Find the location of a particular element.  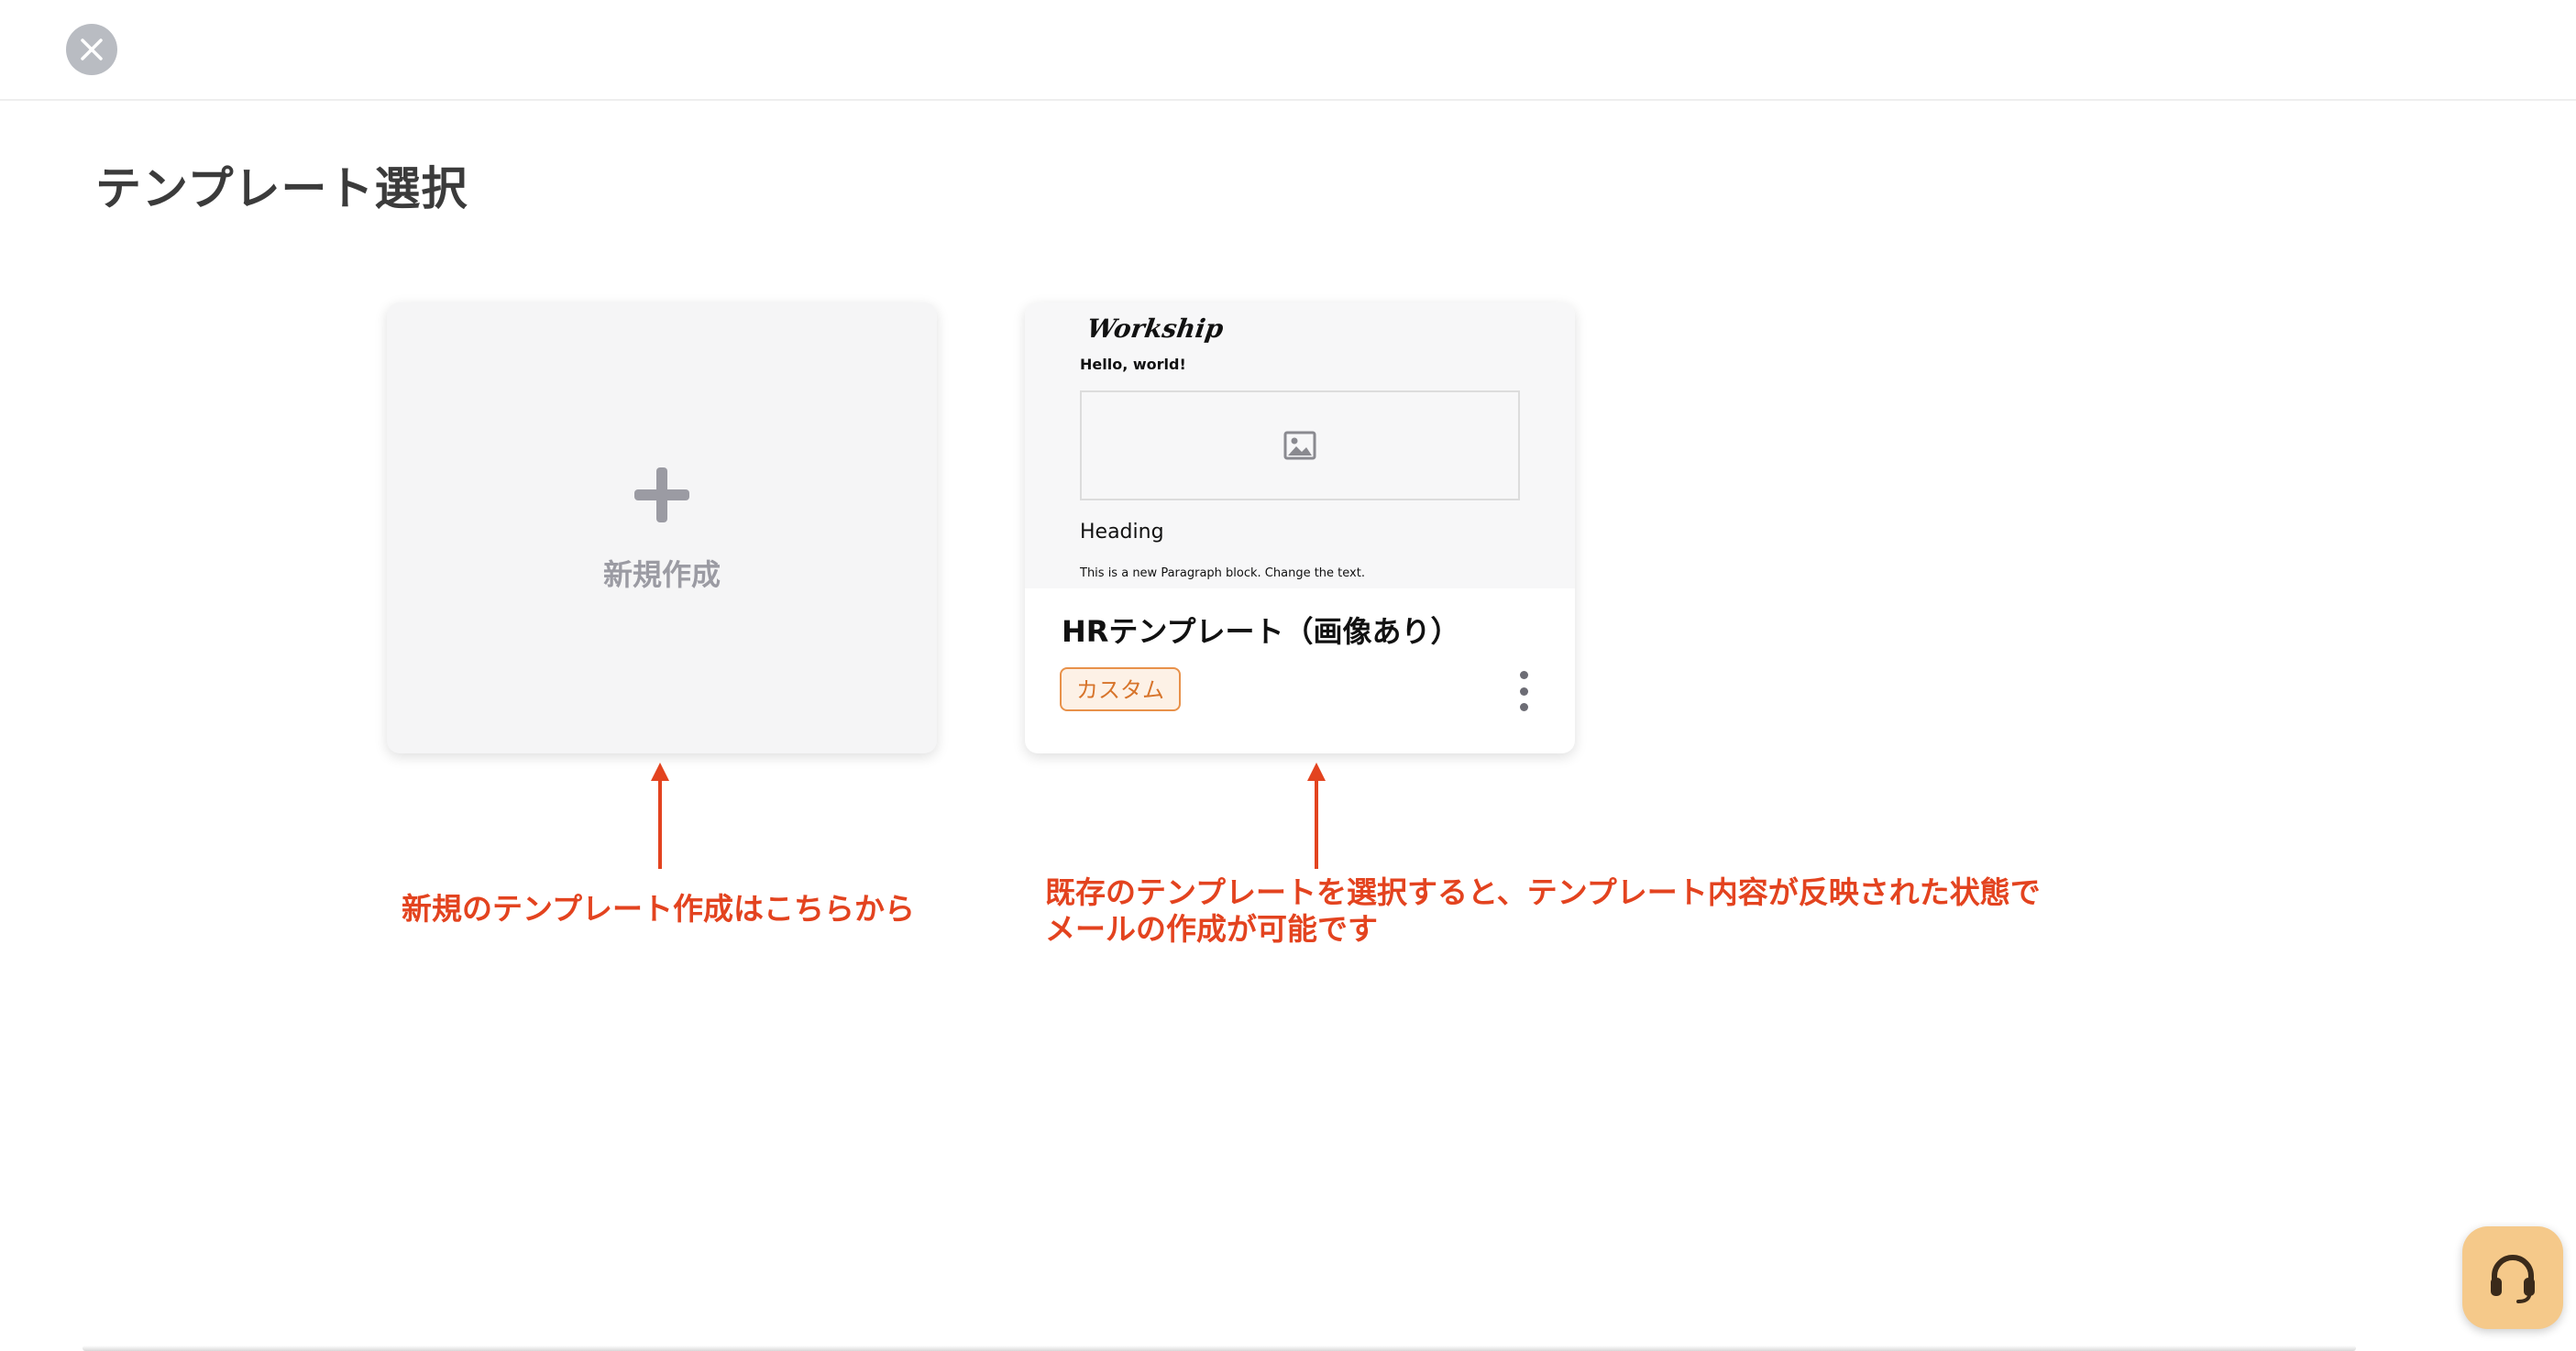

annotation-arrow-existing is located at coordinates (1316, 816).